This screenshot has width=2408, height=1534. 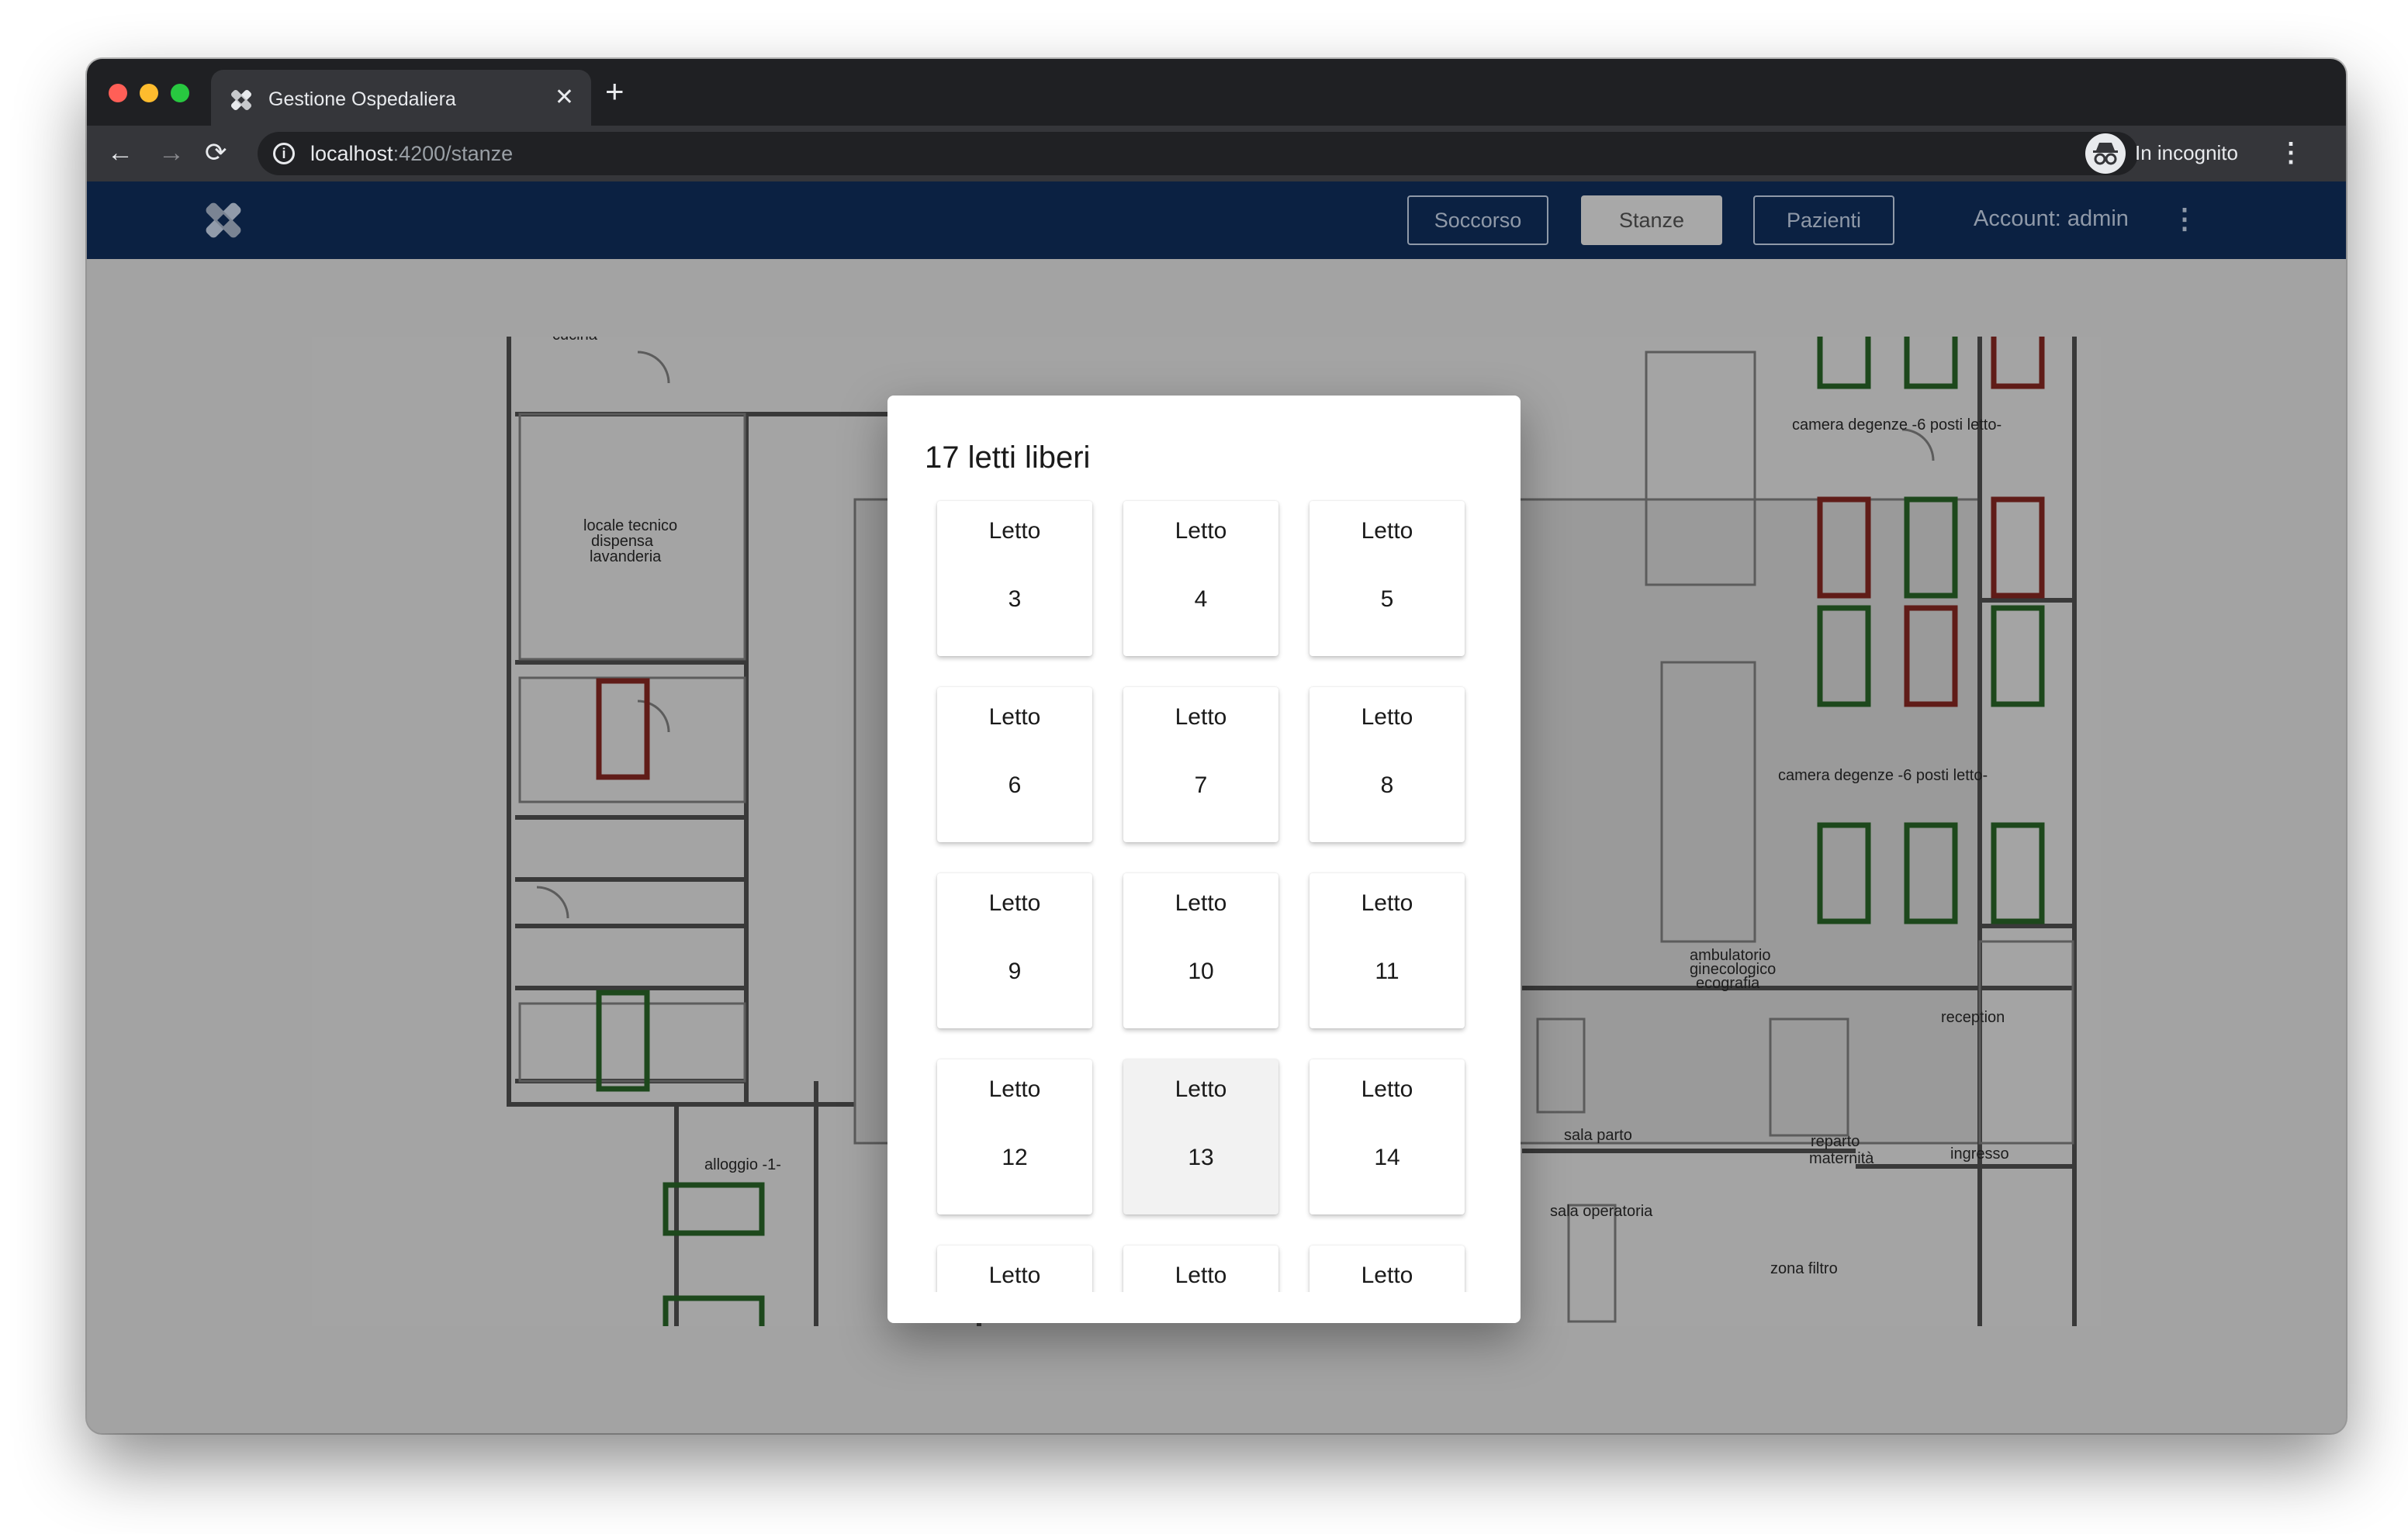 I want to click on info-icon: i, so click(x=284, y=153).